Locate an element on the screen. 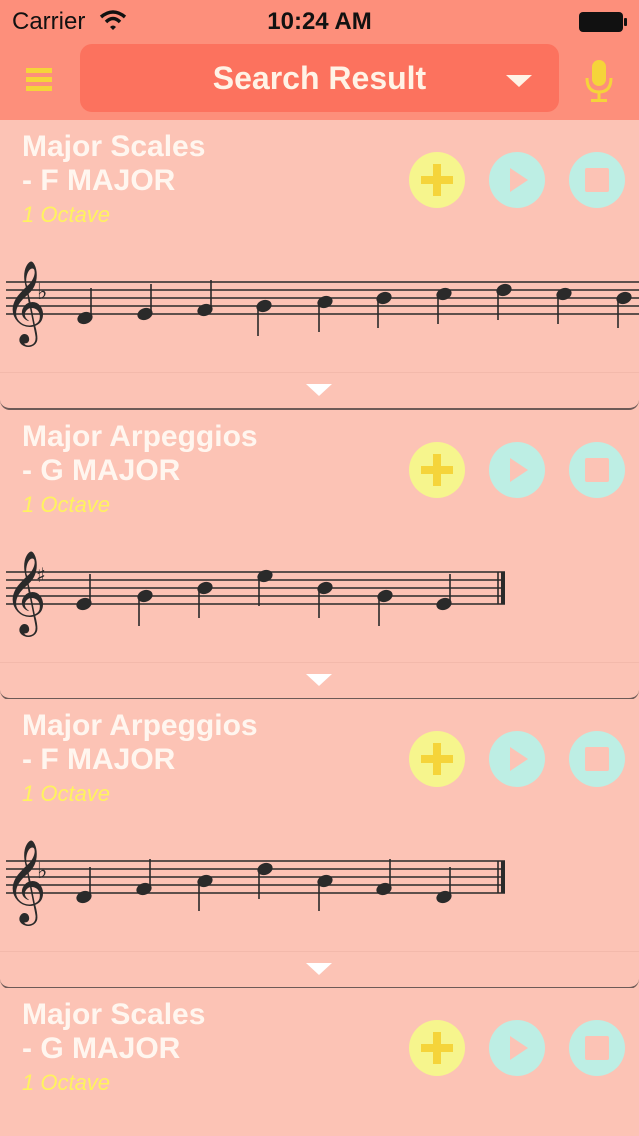  battery-icon is located at coordinates (603, 22).